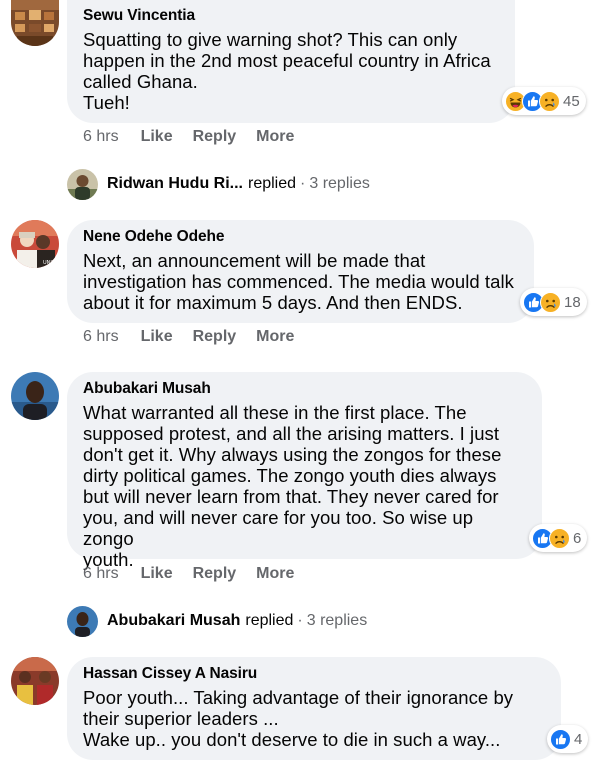  I want to click on reaction-summary: 4, so click(568, 739).